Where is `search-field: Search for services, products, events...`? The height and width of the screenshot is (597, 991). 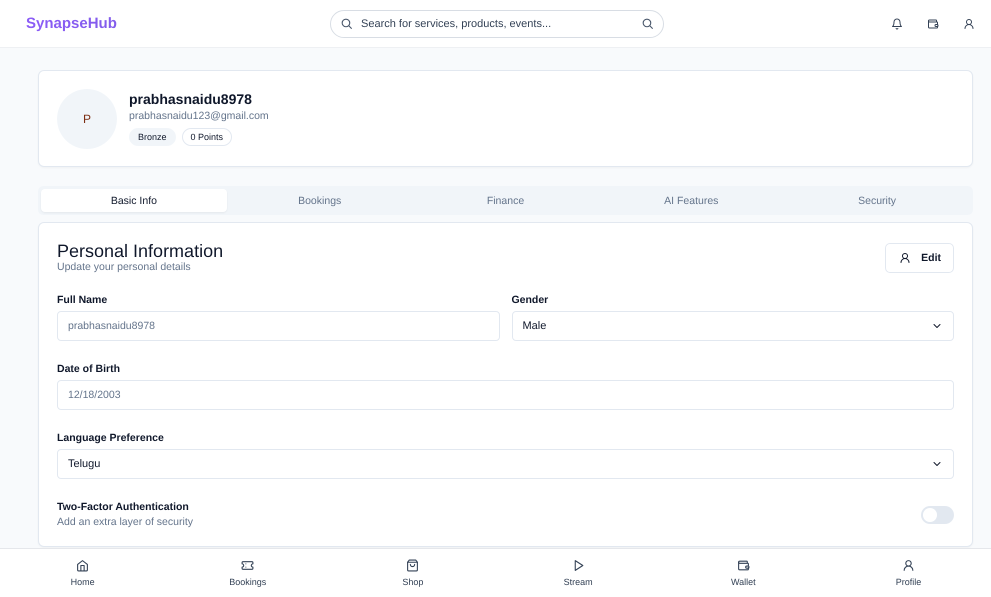
search-field: Search for services, products, events... is located at coordinates (497, 24).